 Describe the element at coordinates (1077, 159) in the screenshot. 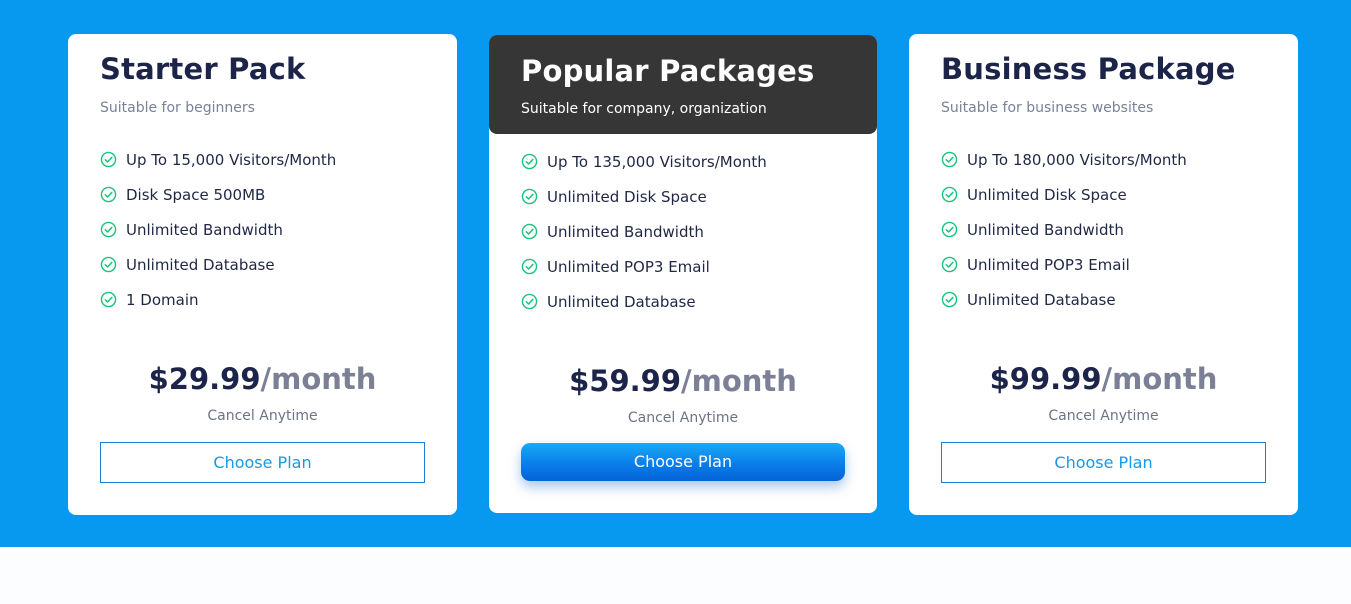

I see `feature-label: Up To 180,000 Visitors/Month` at that location.